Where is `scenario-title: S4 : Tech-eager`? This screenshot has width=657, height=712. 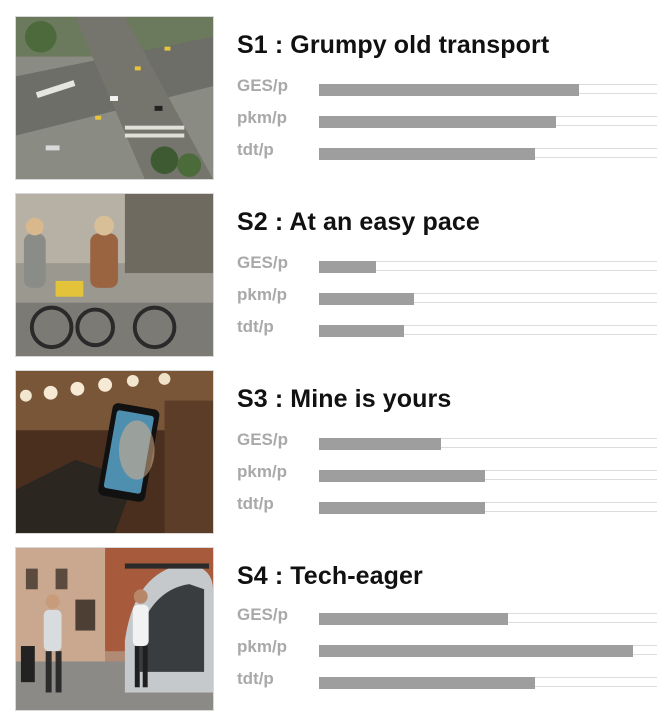 scenario-title: S4 : Tech-eager is located at coordinates (330, 576).